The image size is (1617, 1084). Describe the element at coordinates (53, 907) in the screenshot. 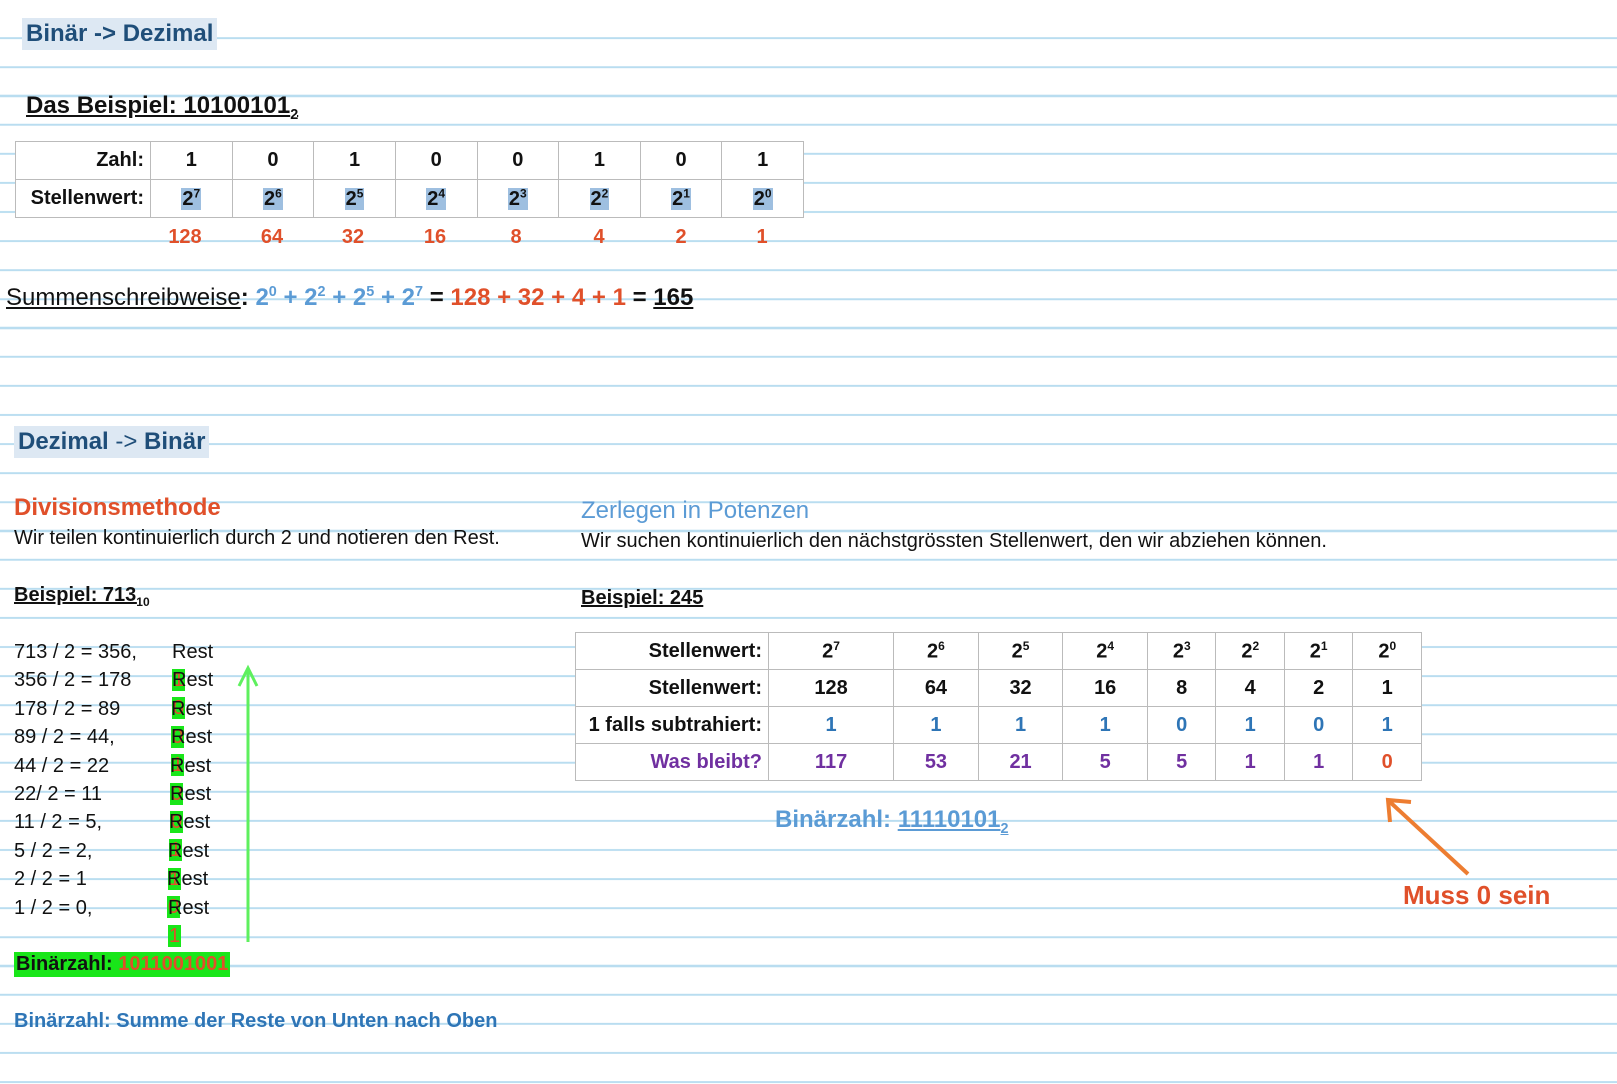

I see `division-equation: 1 / 2 = 0,` at that location.